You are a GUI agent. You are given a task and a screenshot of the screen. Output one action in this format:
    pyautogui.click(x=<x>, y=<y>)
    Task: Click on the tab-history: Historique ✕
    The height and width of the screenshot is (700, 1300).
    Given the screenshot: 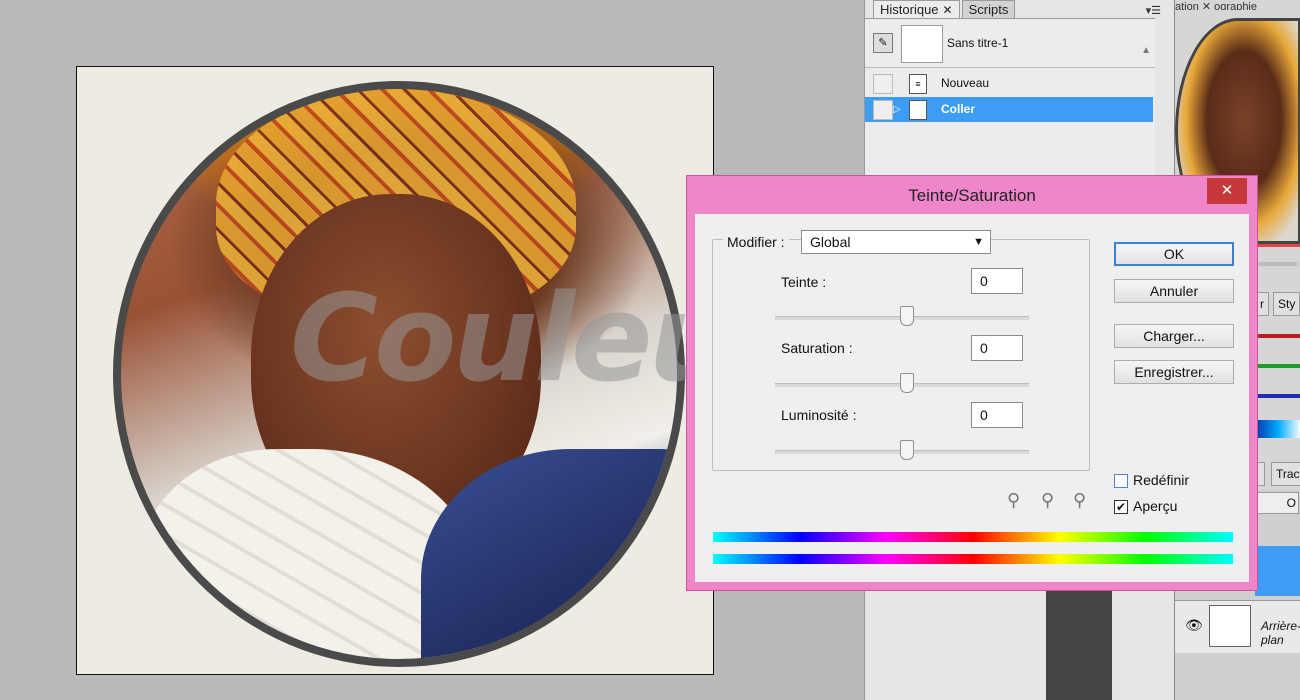 What is the action you would take?
    pyautogui.click(x=916, y=9)
    